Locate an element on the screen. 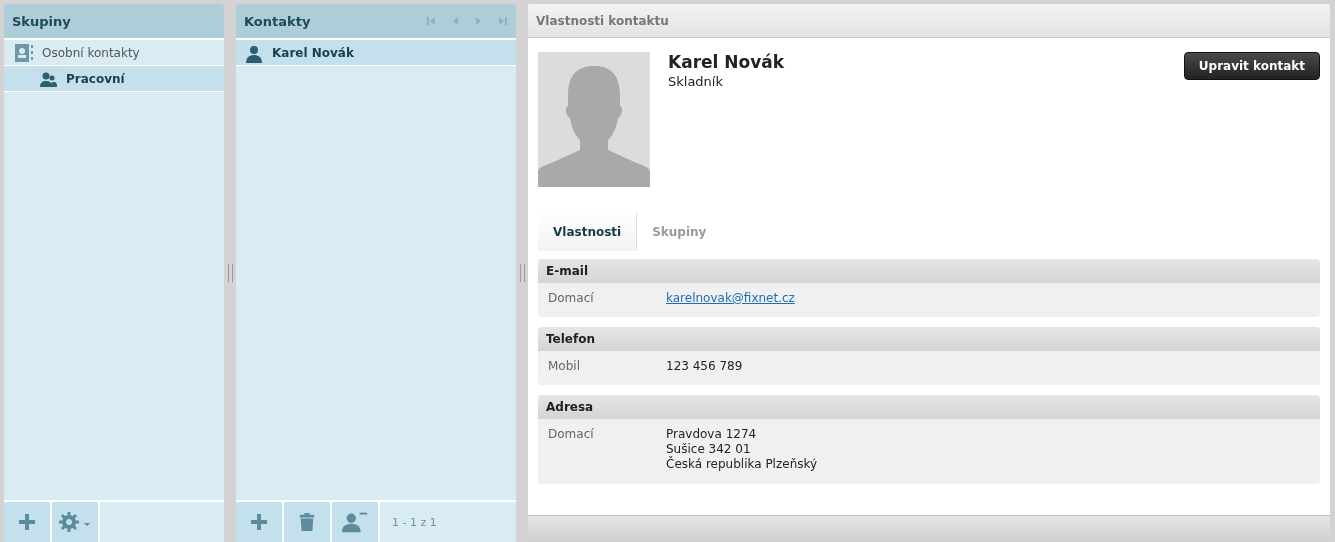 Image resolution: width=1335 pixels, height=542 pixels. pager-count: 1 - 1 z 1 is located at coordinates (414, 522).